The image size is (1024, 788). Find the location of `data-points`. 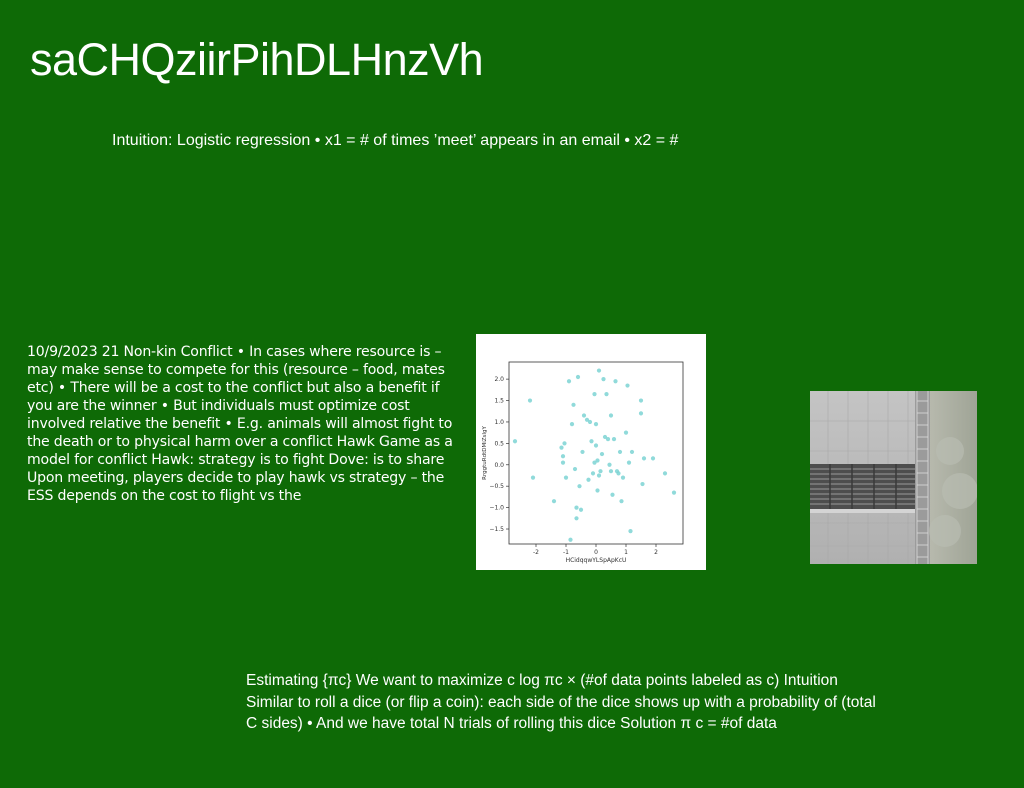

data-points is located at coordinates (594, 455).